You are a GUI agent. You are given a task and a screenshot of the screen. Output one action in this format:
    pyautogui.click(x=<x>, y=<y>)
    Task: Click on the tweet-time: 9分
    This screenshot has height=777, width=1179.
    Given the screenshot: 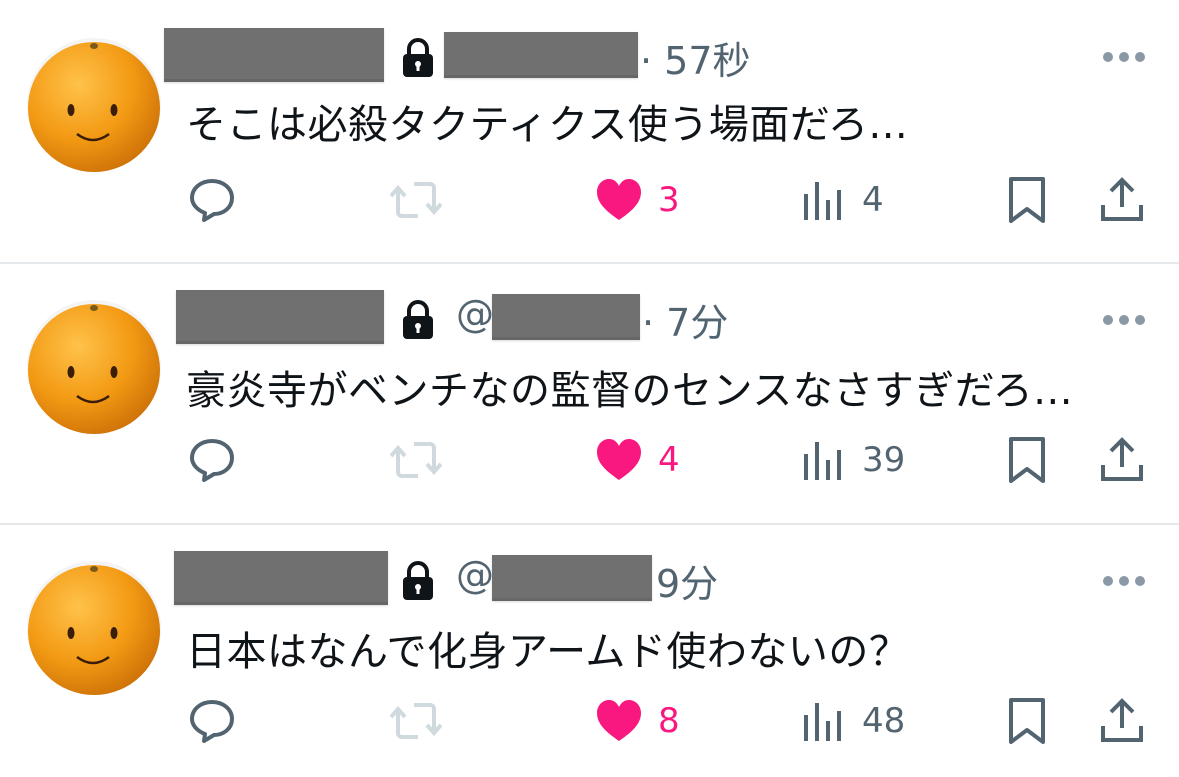 What is the action you would take?
    pyautogui.click(x=687, y=584)
    